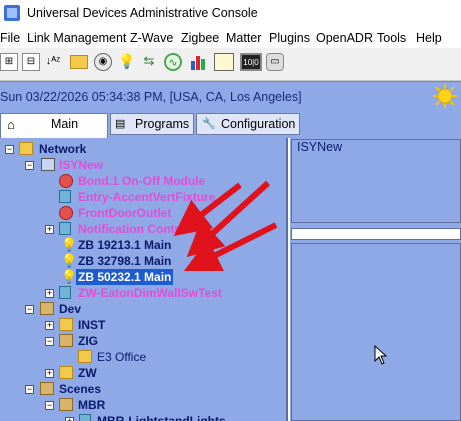  What do you see at coordinates (149, 62) in the screenshot?
I see `link-icon: ⇆` at bounding box center [149, 62].